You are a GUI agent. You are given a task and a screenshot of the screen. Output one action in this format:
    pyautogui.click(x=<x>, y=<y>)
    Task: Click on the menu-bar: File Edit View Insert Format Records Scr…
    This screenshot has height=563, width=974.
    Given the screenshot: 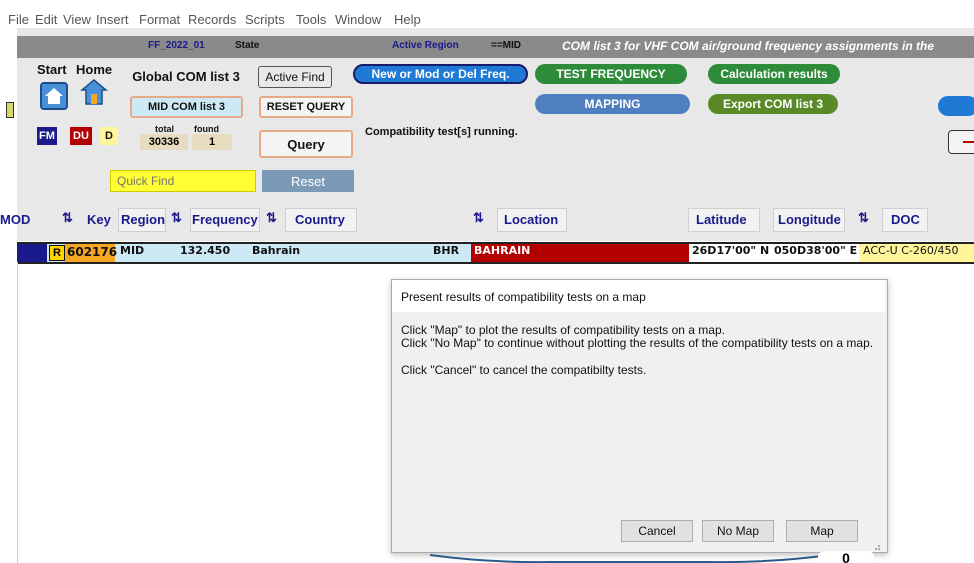 What is the action you would take?
    pyautogui.click(x=487, y=14)
    